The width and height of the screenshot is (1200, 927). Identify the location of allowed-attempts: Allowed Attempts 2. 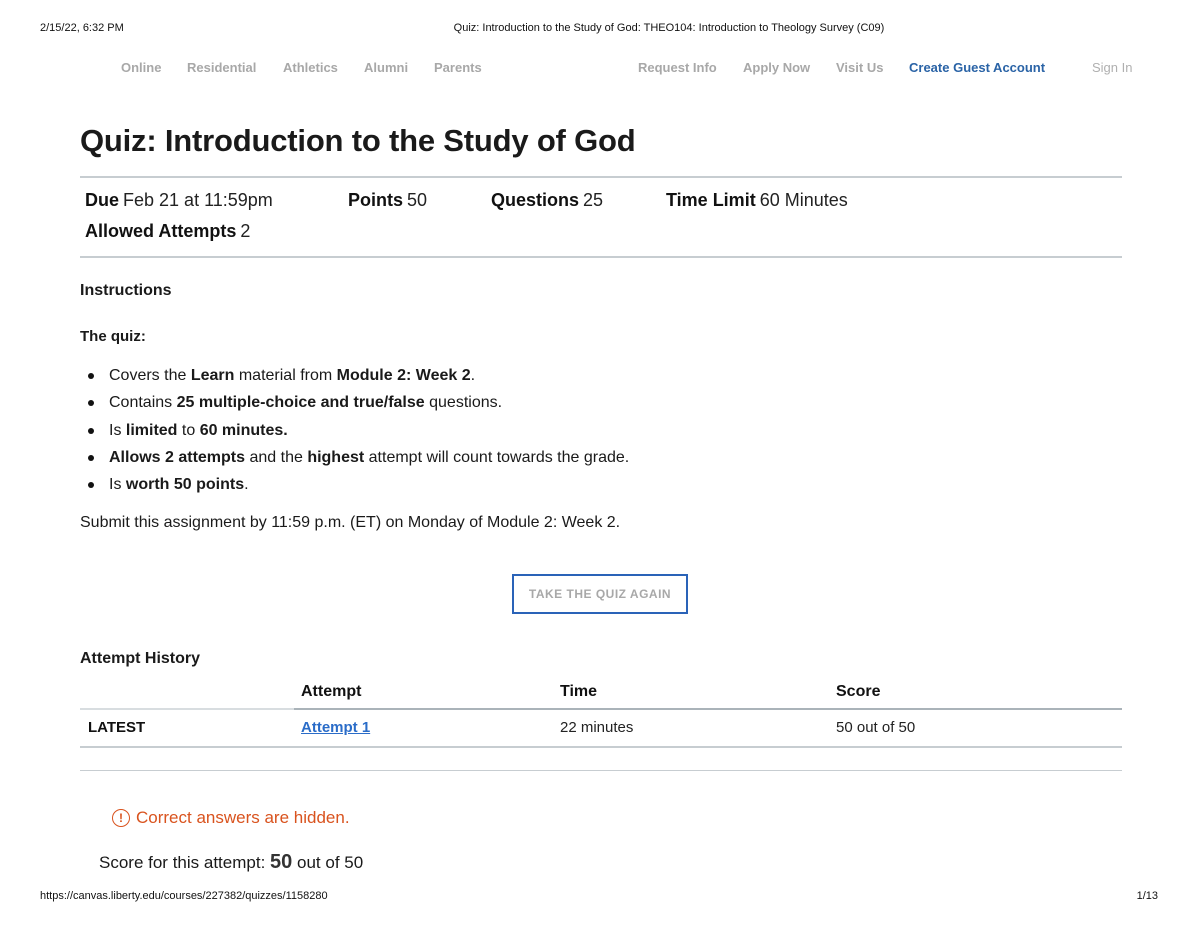
(167, 231).